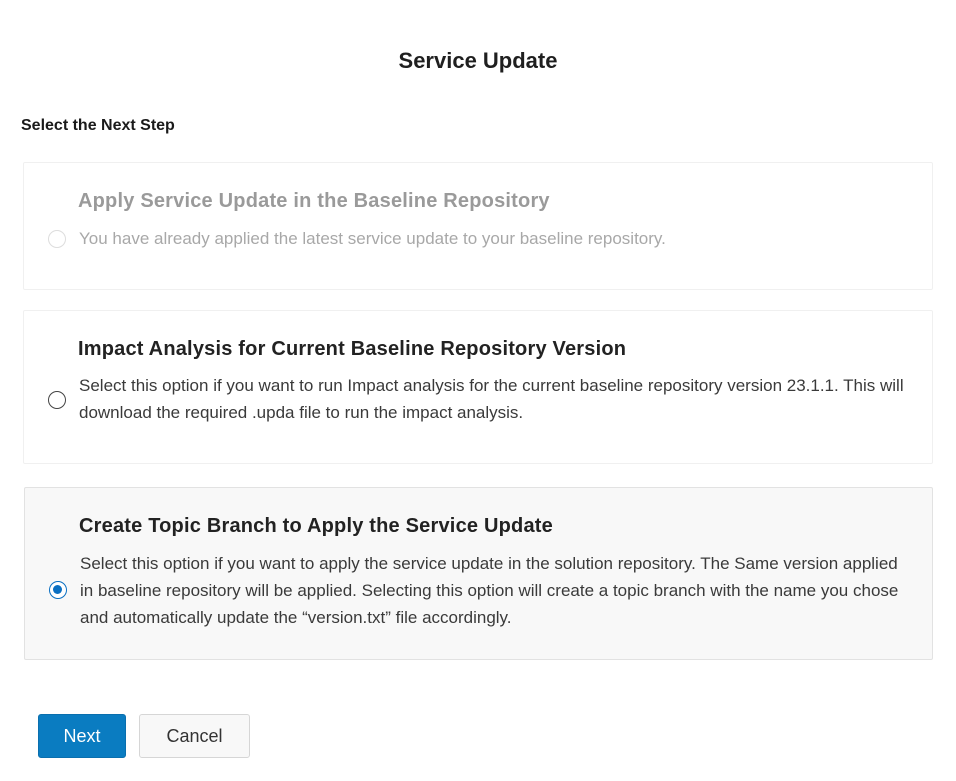 This screenshot has width=956, height=781. What do you see at coordinates (58, 590) in the screenshot?
I see `radio-create-topic-branch` at bounding box center [58, 590].